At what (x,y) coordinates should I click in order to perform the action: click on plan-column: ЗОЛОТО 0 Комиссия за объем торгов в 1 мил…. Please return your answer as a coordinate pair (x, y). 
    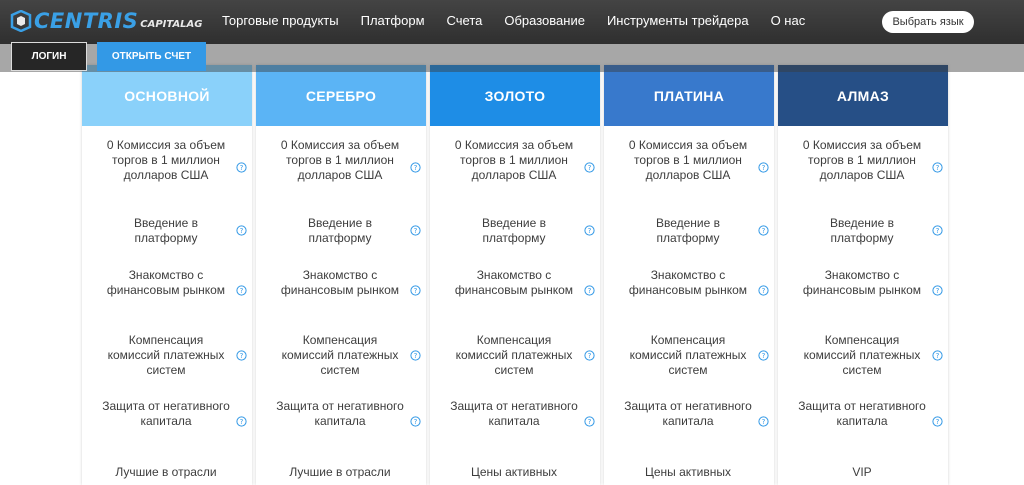
    Looking at the image, I should click on (515, 275).